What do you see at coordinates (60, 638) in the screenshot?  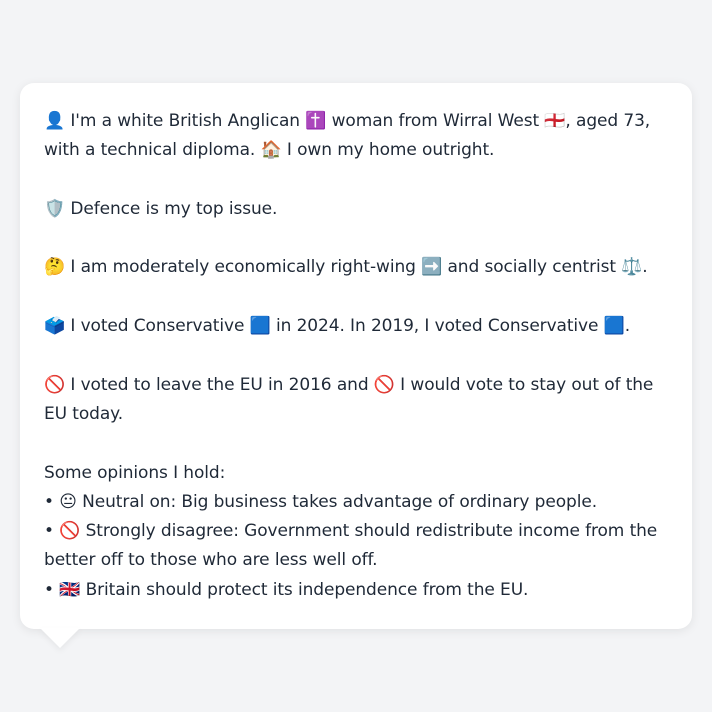 I see `bubble-tail` at bounding box center [60, 638].